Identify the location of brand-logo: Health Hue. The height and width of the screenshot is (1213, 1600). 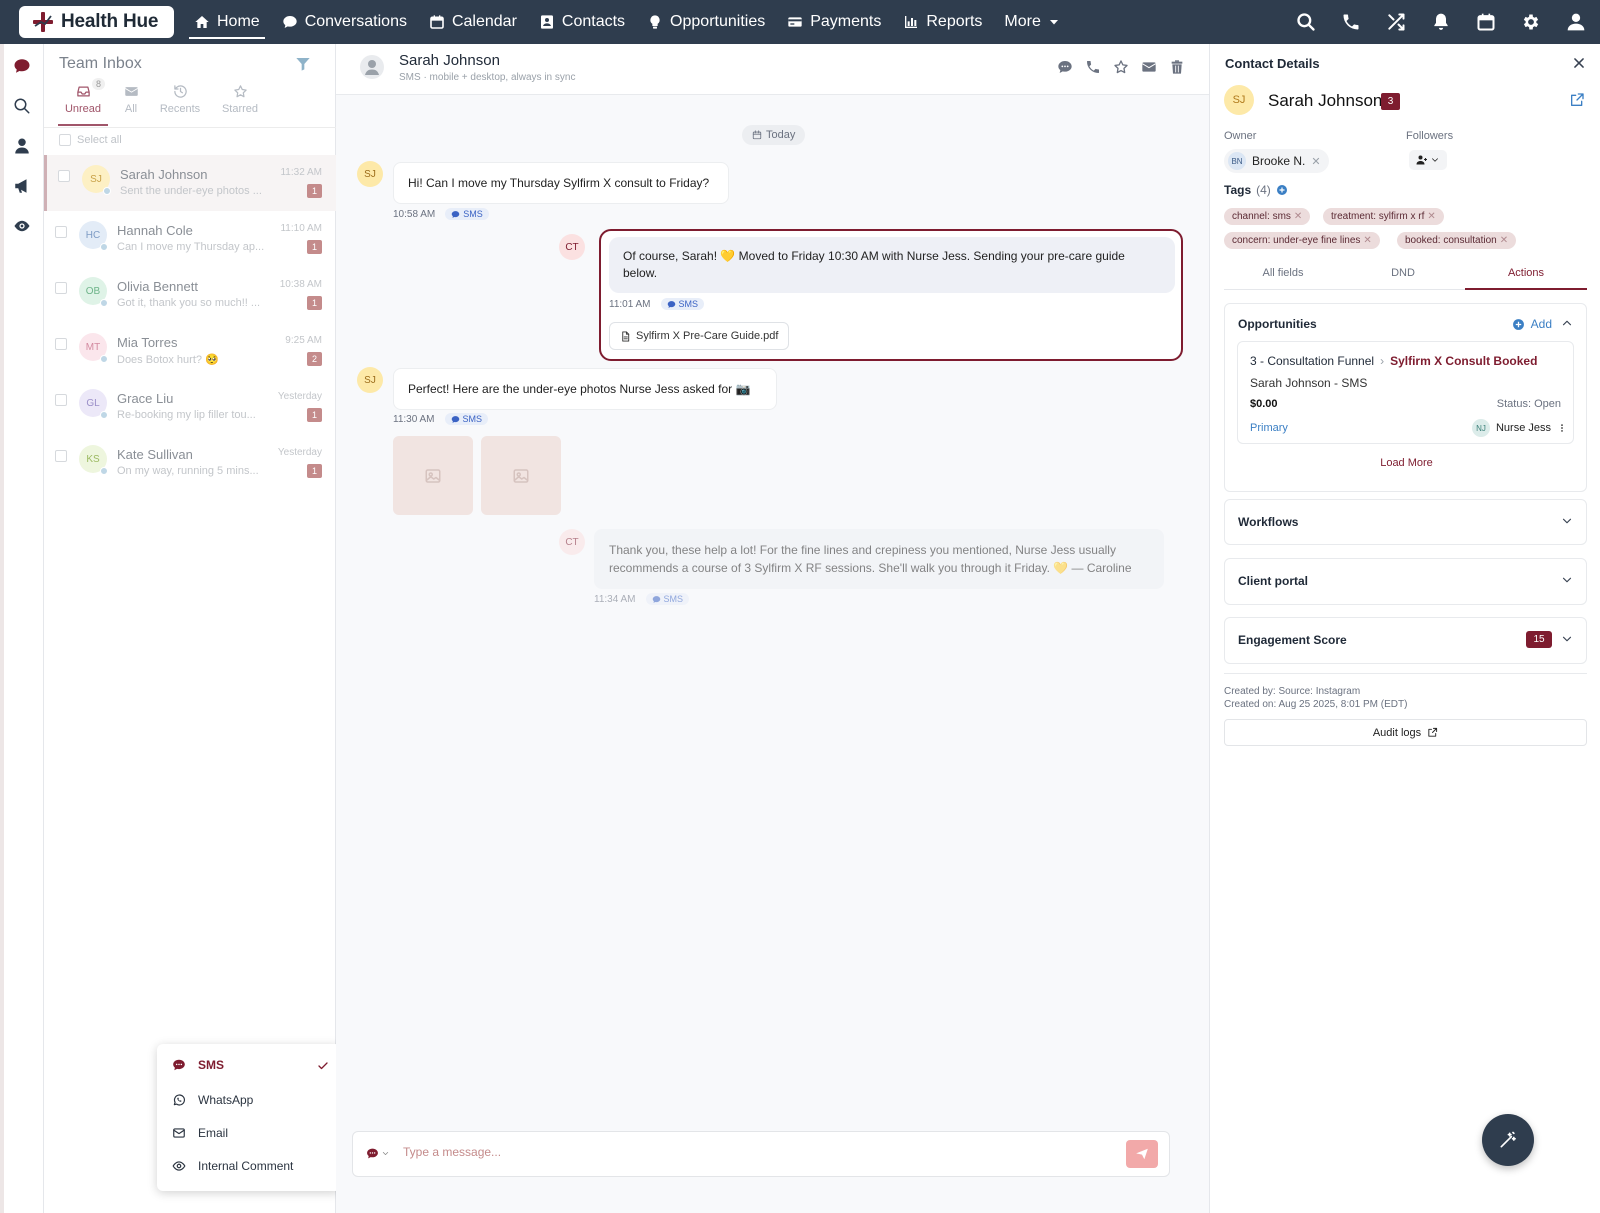
(96, 22).